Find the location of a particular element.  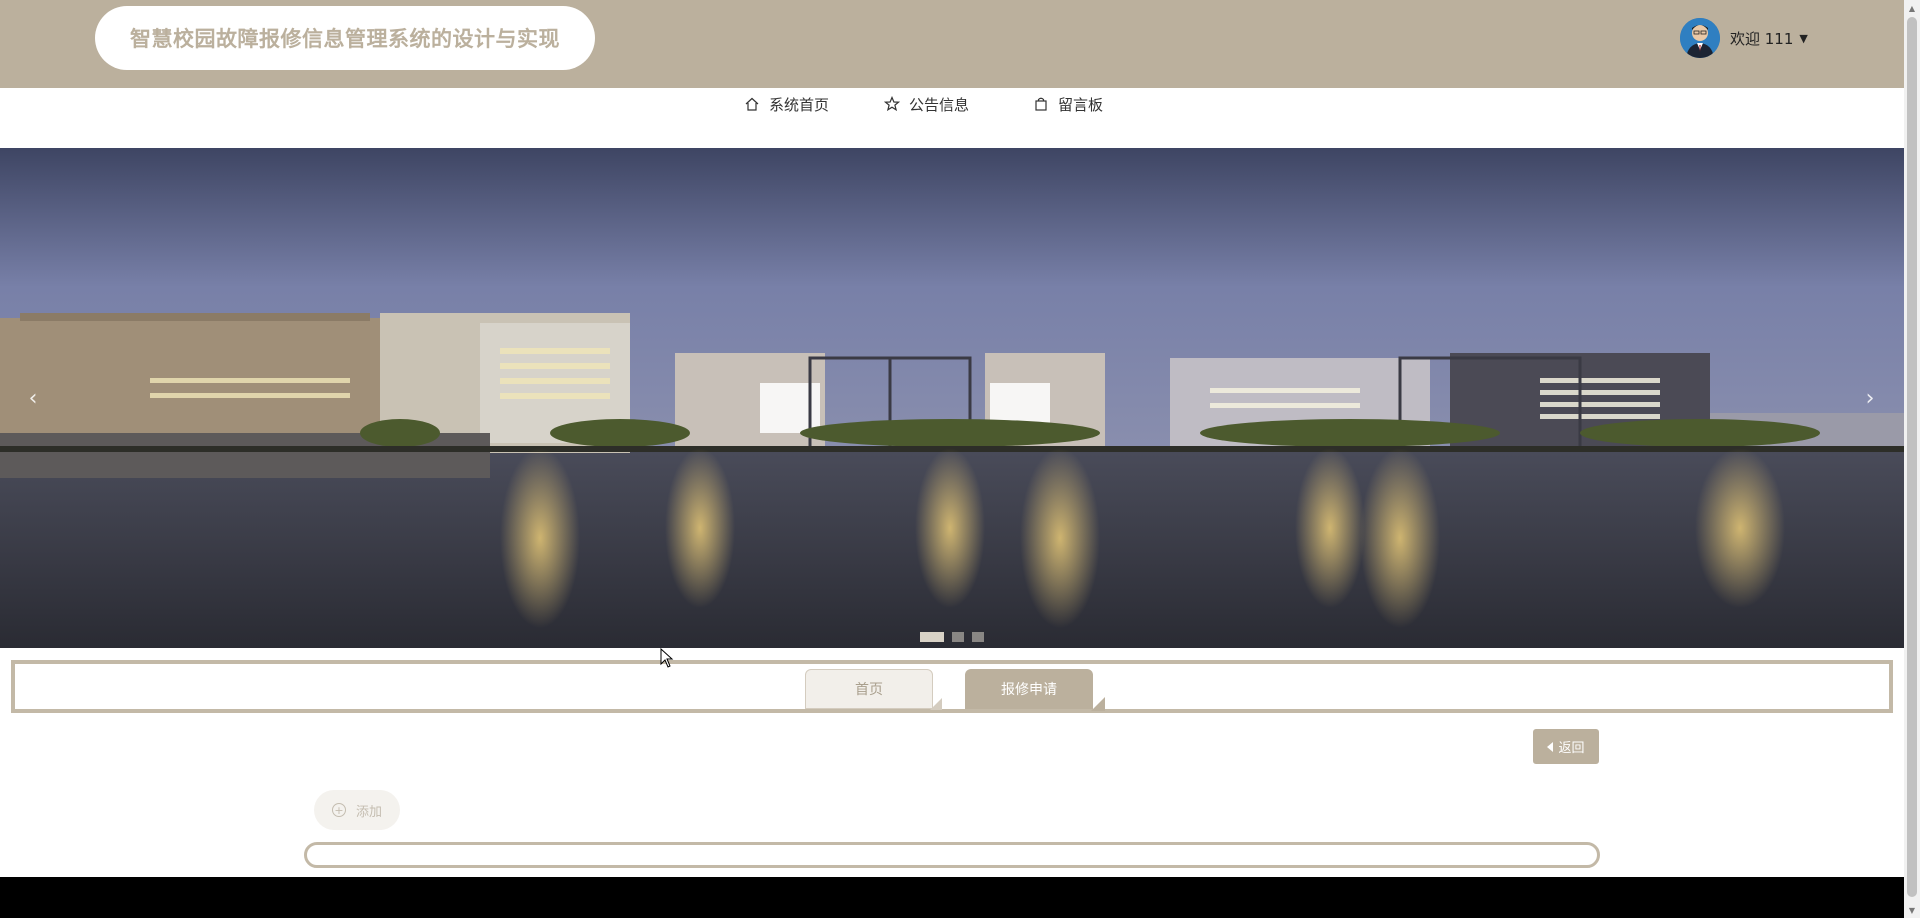

carousel-indicators is located at coordinates (952, 637).